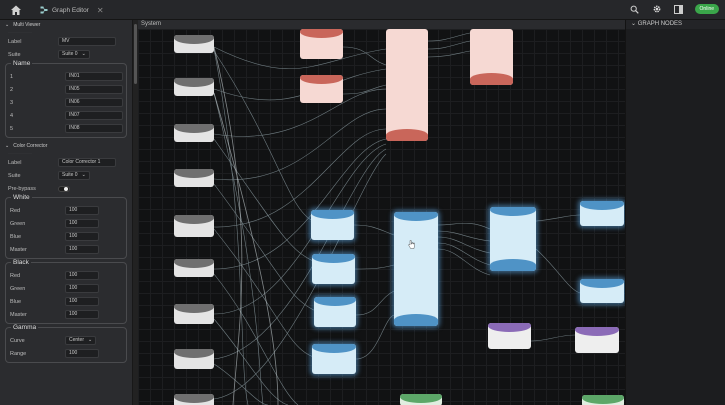 The width and height of the screenshot is (725, 405). What do you see at coordinates (635, 9) in the screenshot?
I see `search-icon` at bounding box center [635, 9].